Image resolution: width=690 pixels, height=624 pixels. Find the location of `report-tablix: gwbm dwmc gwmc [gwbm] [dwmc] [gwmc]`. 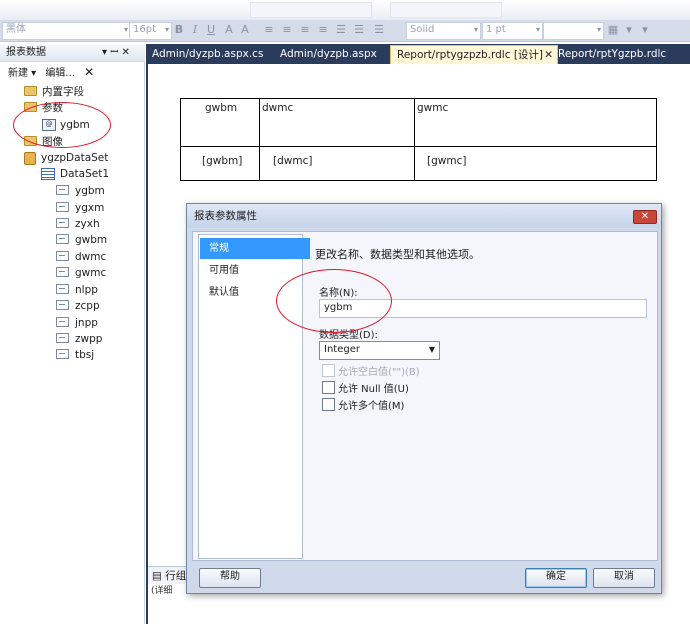

report-tablix: gwbm dwmc gwmc [gwbm] [dwmc] [gwmc] is located at coordinates (418, 139).